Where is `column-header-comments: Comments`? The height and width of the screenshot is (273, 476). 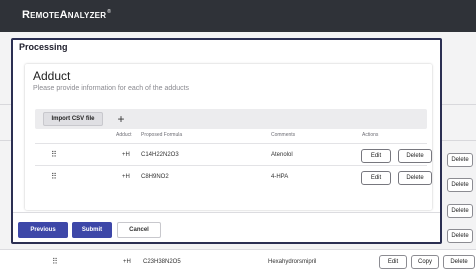 column-header-comments: Comments is located at coordinates (283, 135).